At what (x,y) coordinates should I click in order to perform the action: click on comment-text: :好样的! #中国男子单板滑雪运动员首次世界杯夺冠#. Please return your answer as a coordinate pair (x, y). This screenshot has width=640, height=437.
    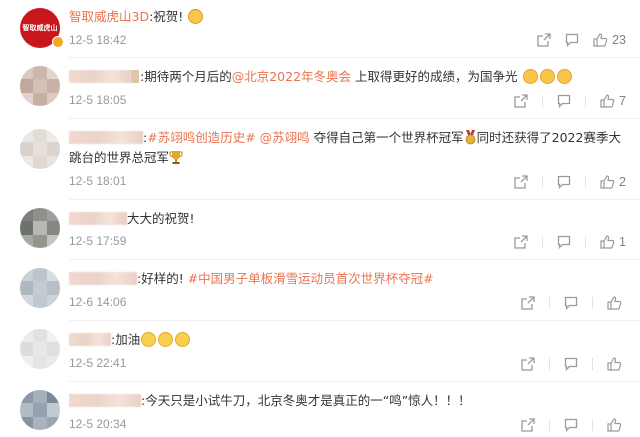
    Looking at the image, I should click on (347, 279).